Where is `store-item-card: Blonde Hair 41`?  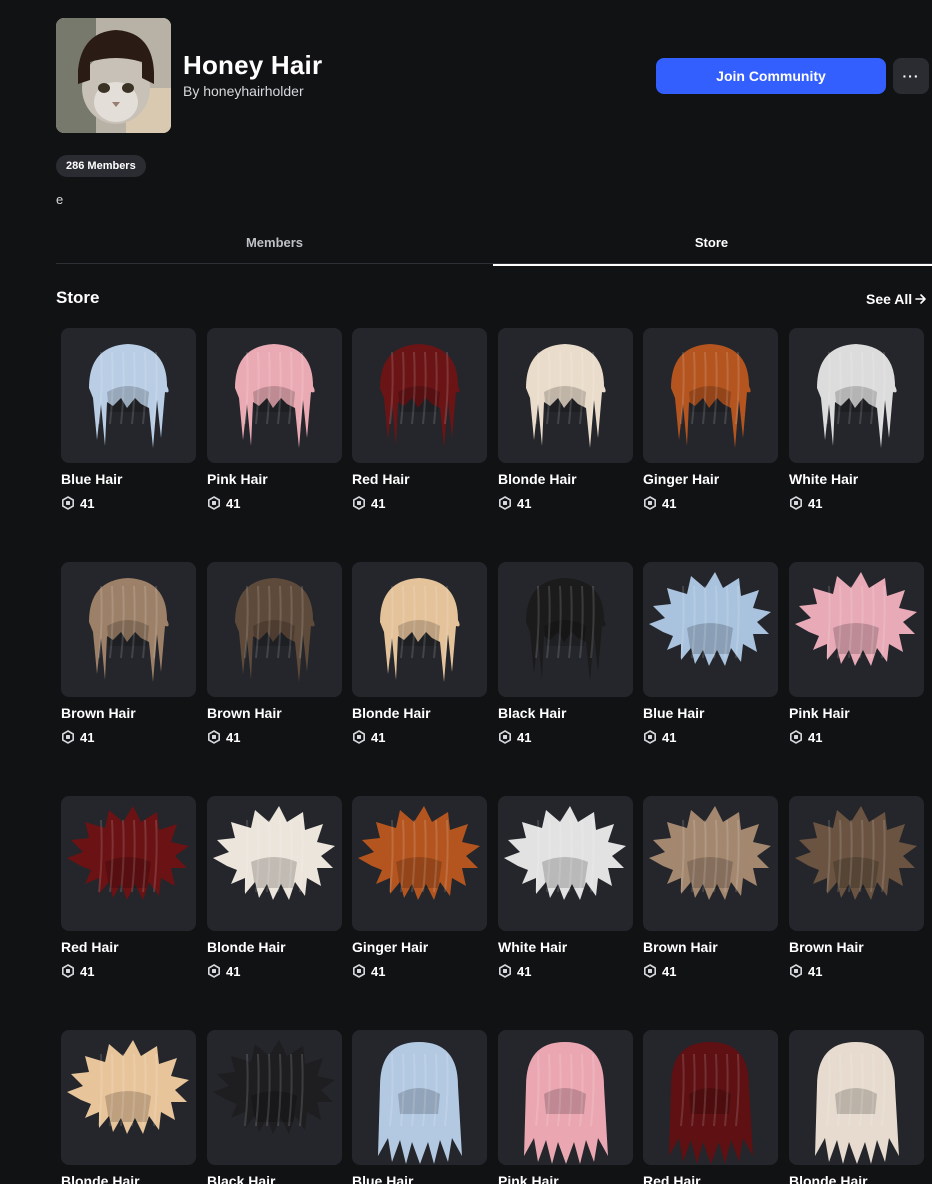 store-item-card: Blonde Hair 41 is located at coordinates (274, 887).